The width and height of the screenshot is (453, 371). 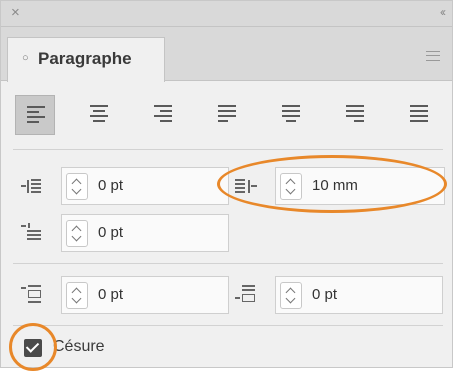 I want to click on panel-titlebar: × ‹‹, so click(x=226, y=14).